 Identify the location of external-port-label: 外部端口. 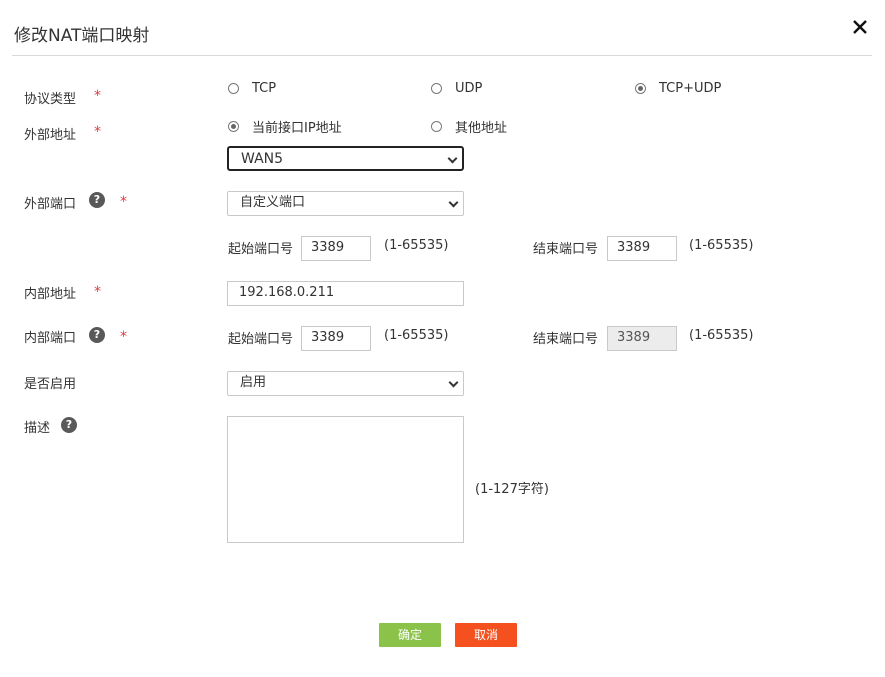
(50, 204).